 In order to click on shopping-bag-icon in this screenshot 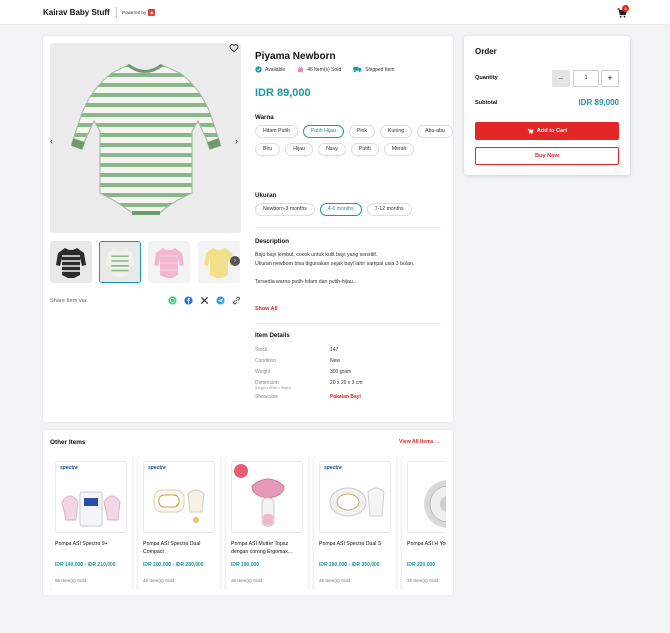, I will do `click(301, 69)`.